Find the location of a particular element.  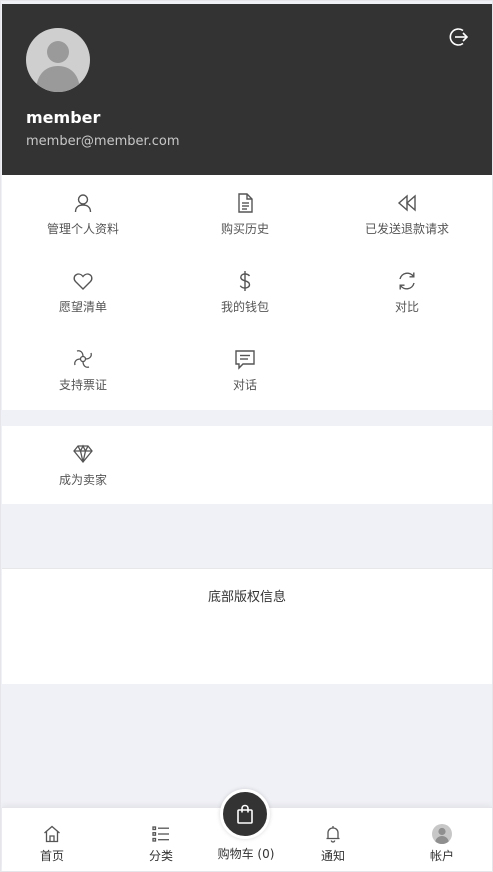

cart-button is located at coordinates (245, 814).